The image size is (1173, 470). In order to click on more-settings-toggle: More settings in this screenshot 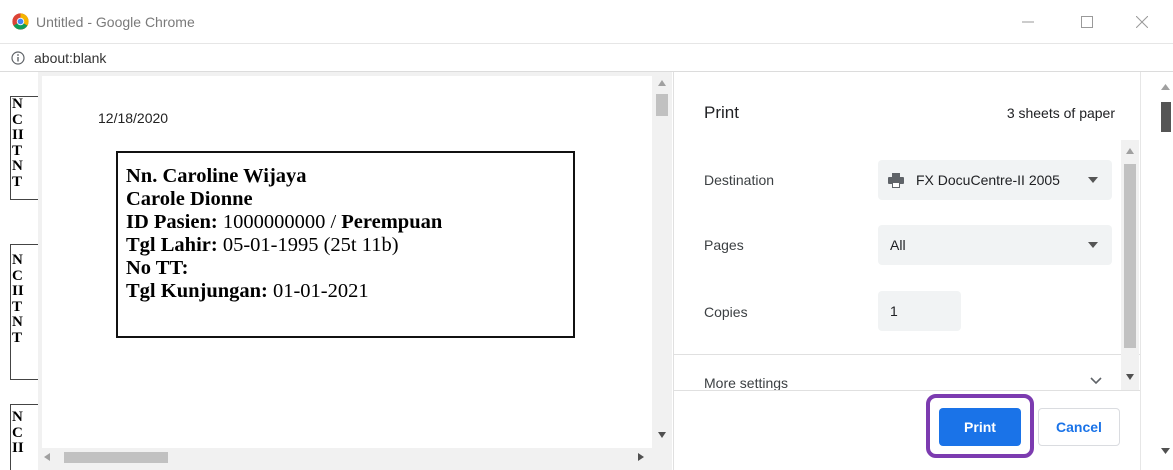, I will do `click(913, 385)`.